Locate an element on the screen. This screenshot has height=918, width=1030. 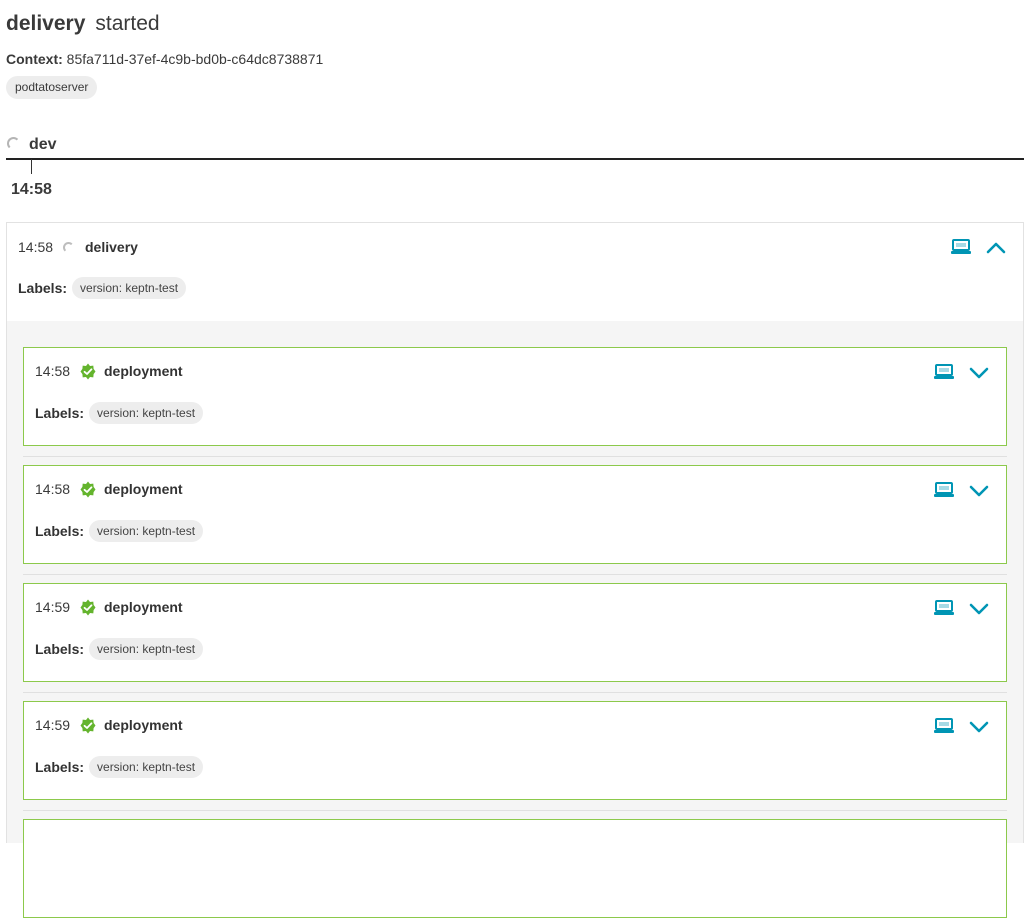
stage-tab-dev: dev is located at coordinates (515, 147).